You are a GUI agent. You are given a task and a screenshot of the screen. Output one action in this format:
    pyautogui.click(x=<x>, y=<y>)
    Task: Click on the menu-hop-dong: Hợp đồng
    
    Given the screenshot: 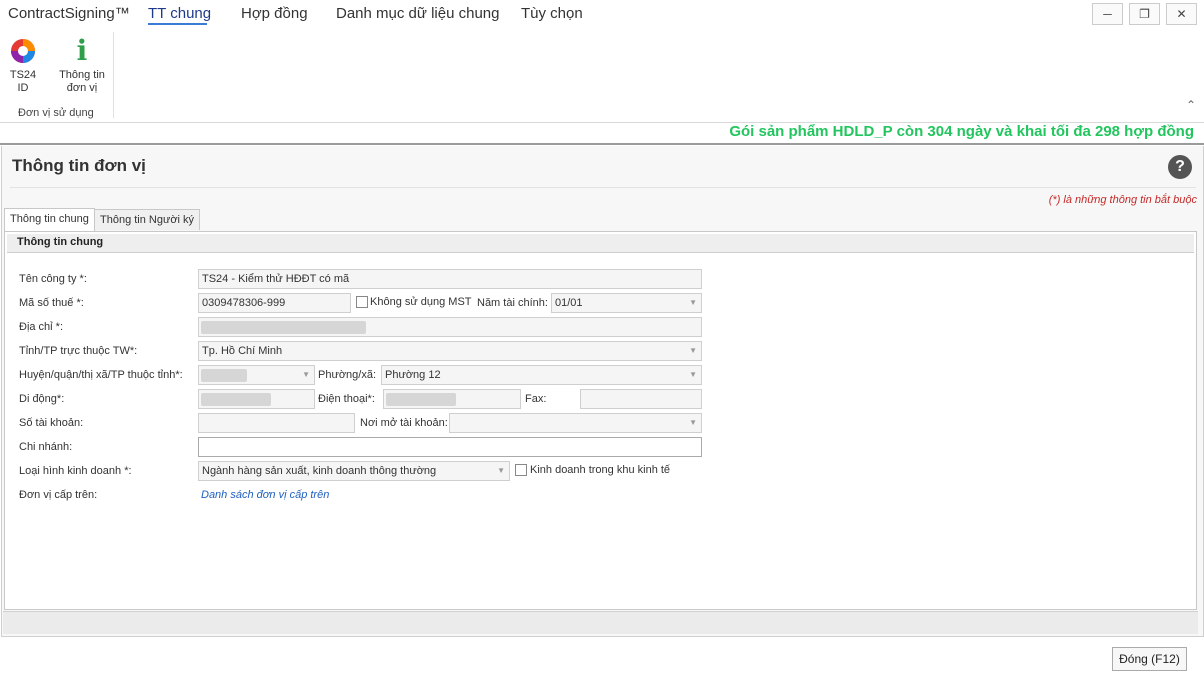 What is the action you would take?
    pyautogui.click(x=274, y=13)
    